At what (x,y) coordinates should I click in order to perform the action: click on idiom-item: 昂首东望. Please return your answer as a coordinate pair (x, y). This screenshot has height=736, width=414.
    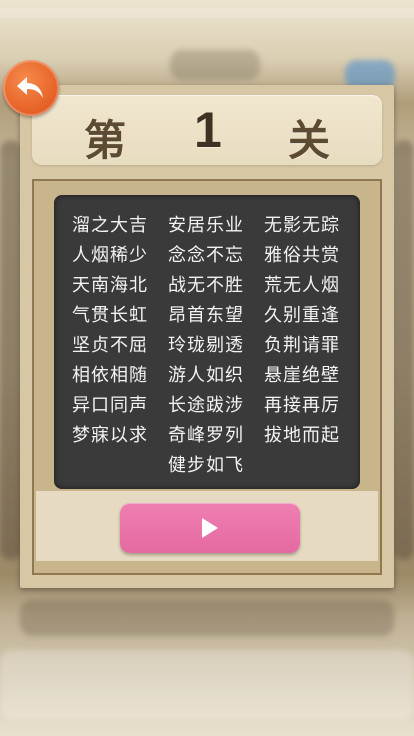
    Looking at the image, I should click on (206, 315).